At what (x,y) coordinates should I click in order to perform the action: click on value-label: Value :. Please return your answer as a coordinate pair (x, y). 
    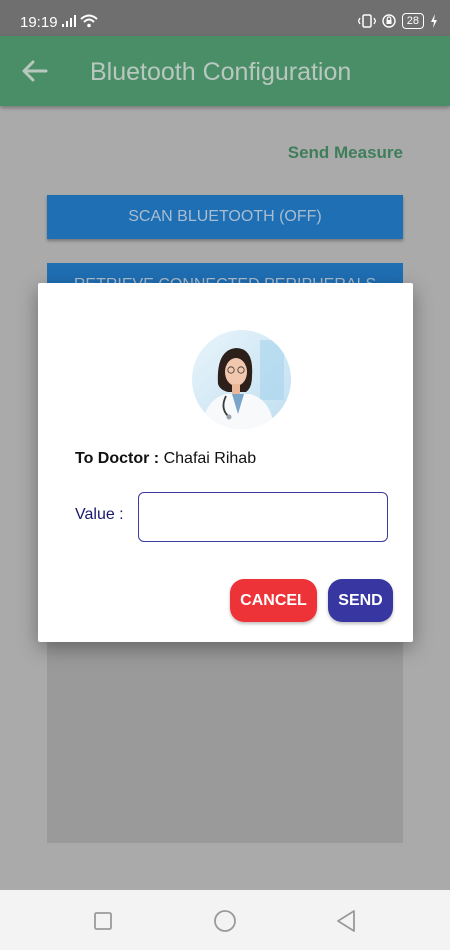
    Looking at the image, I should click on (99, 514).